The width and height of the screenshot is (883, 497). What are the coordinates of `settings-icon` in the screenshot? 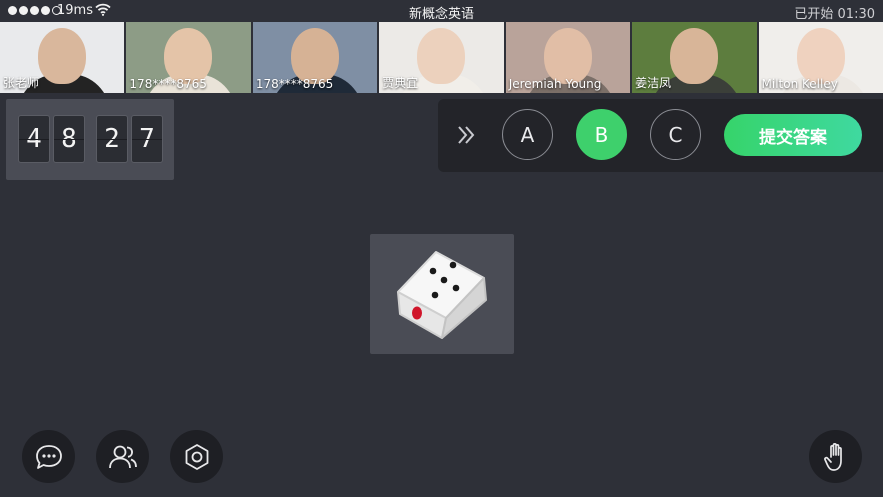 It's located at (196, 456).